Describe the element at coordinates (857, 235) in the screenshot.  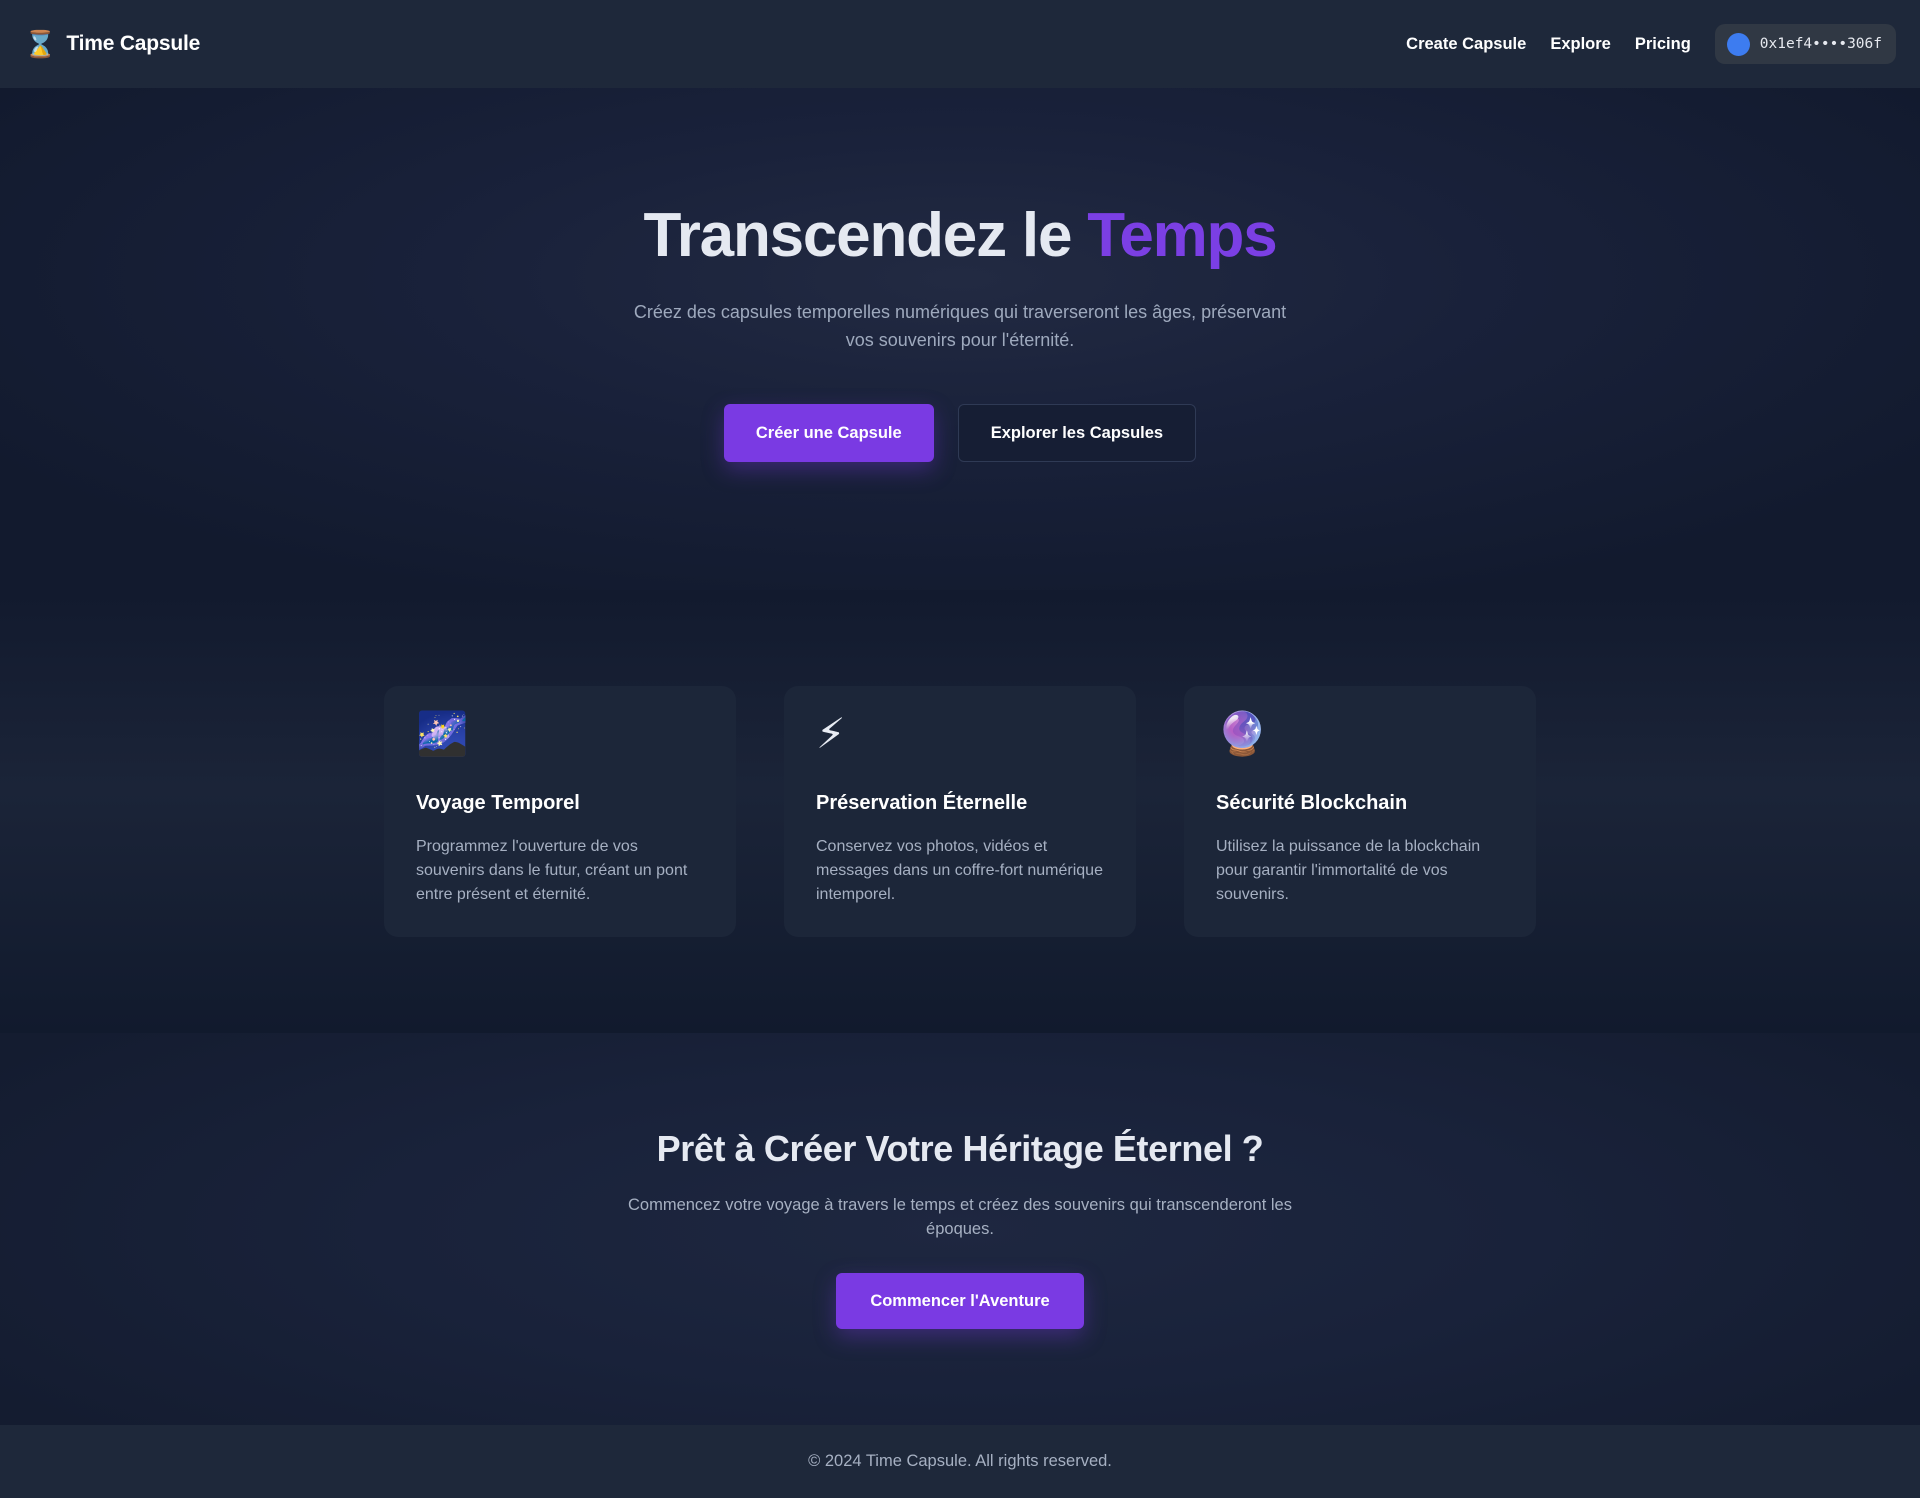
I see `hero-title-main: Transcendez le` at that location.